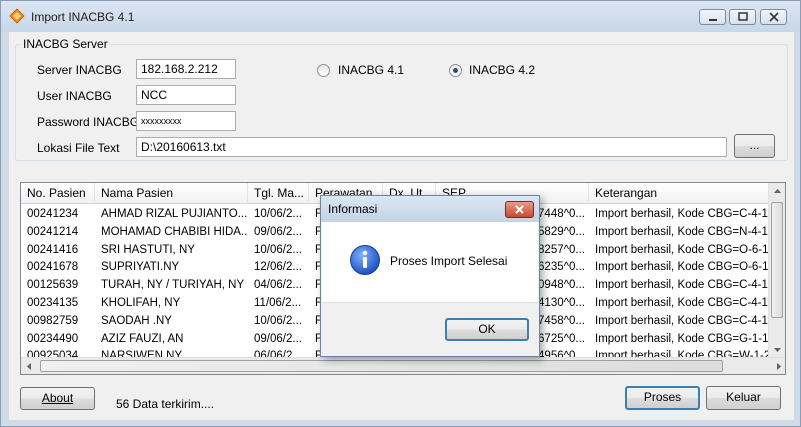  I want to click on password-label: Password INACBG, so click(88, 122).